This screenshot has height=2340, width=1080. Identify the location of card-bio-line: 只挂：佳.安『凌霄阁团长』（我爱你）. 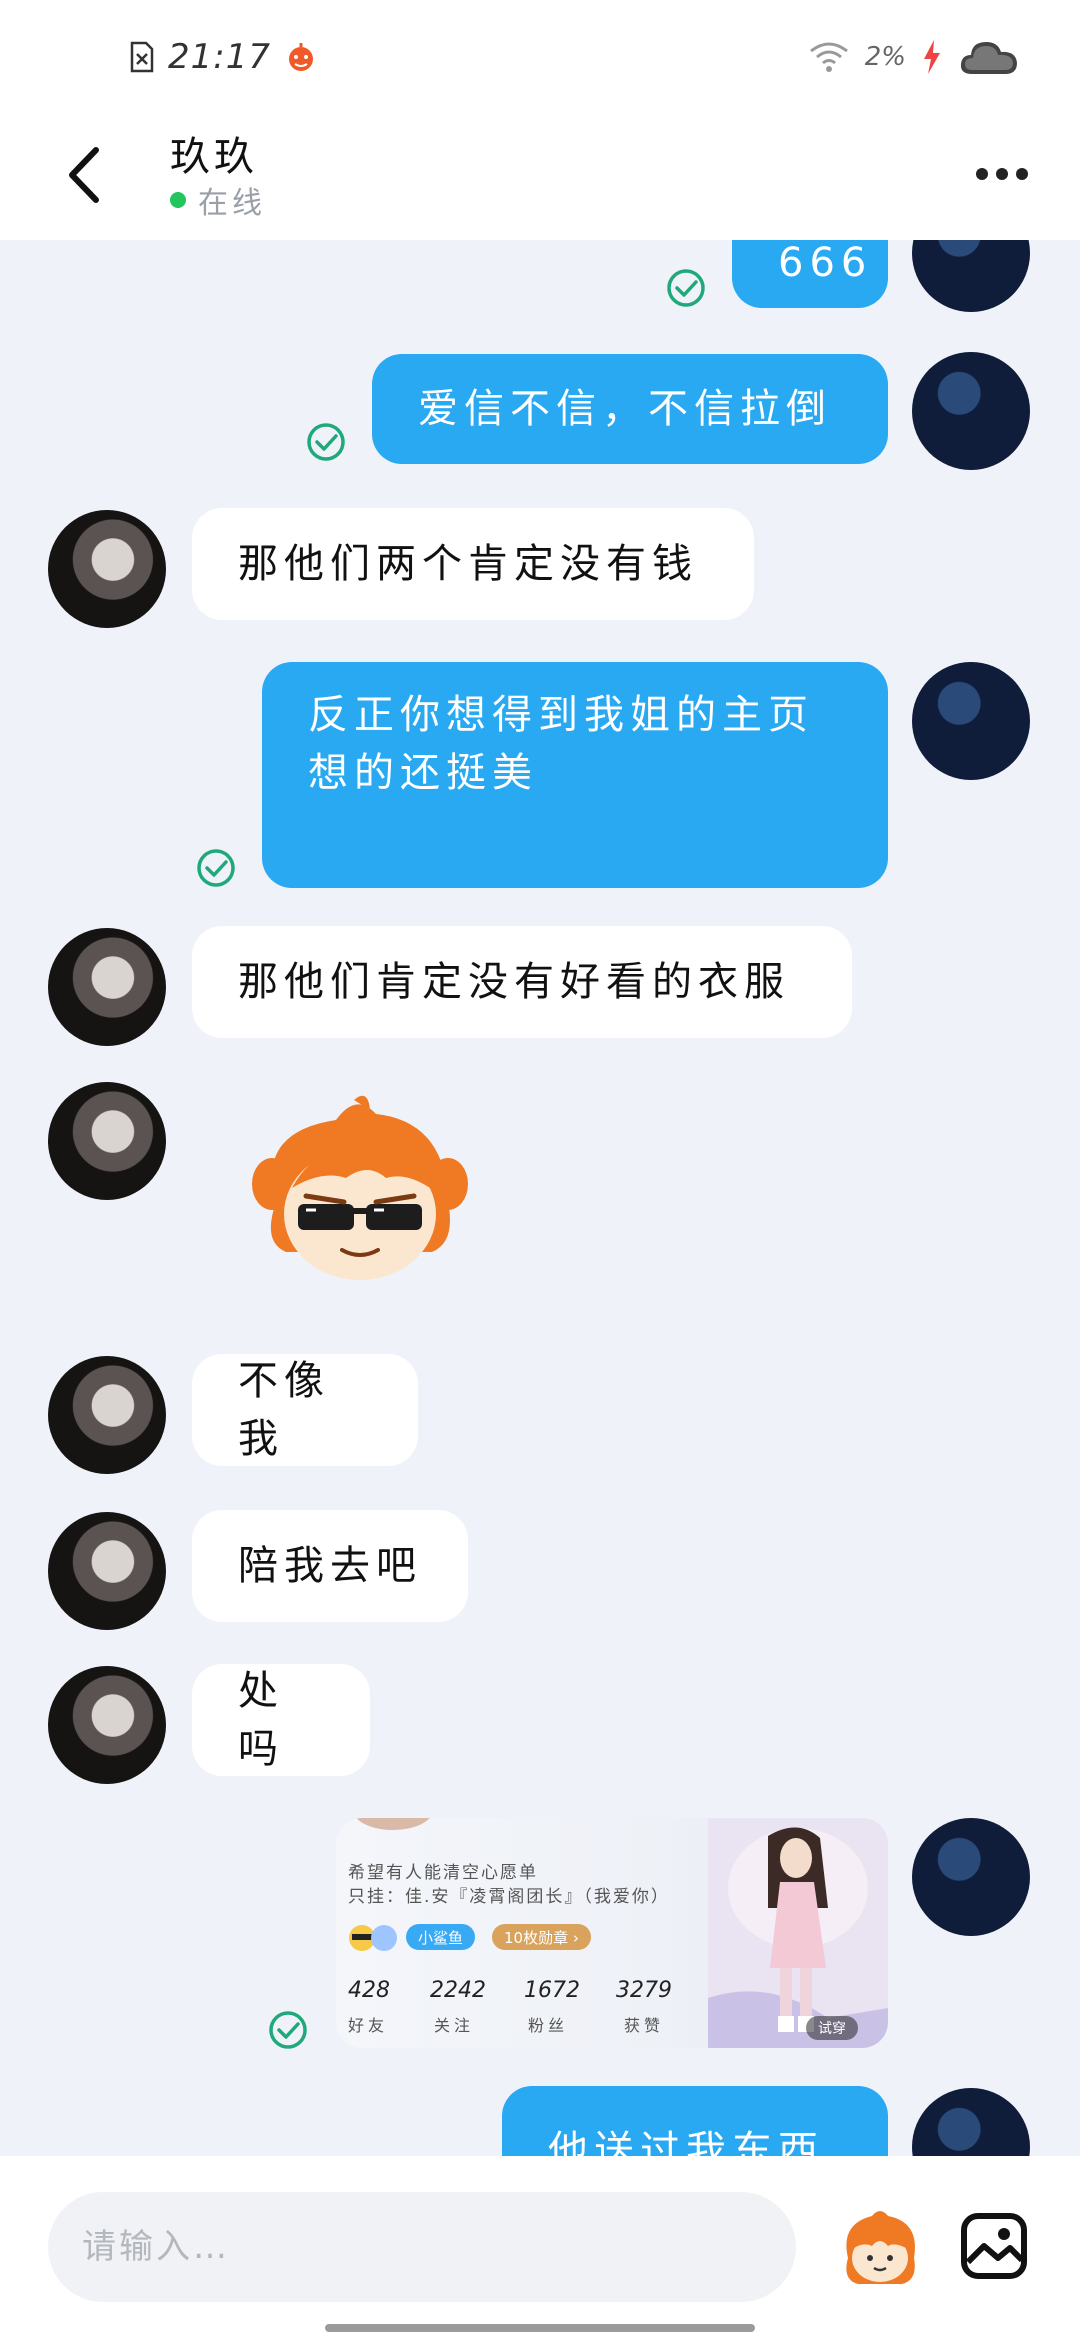
(509, 1897).